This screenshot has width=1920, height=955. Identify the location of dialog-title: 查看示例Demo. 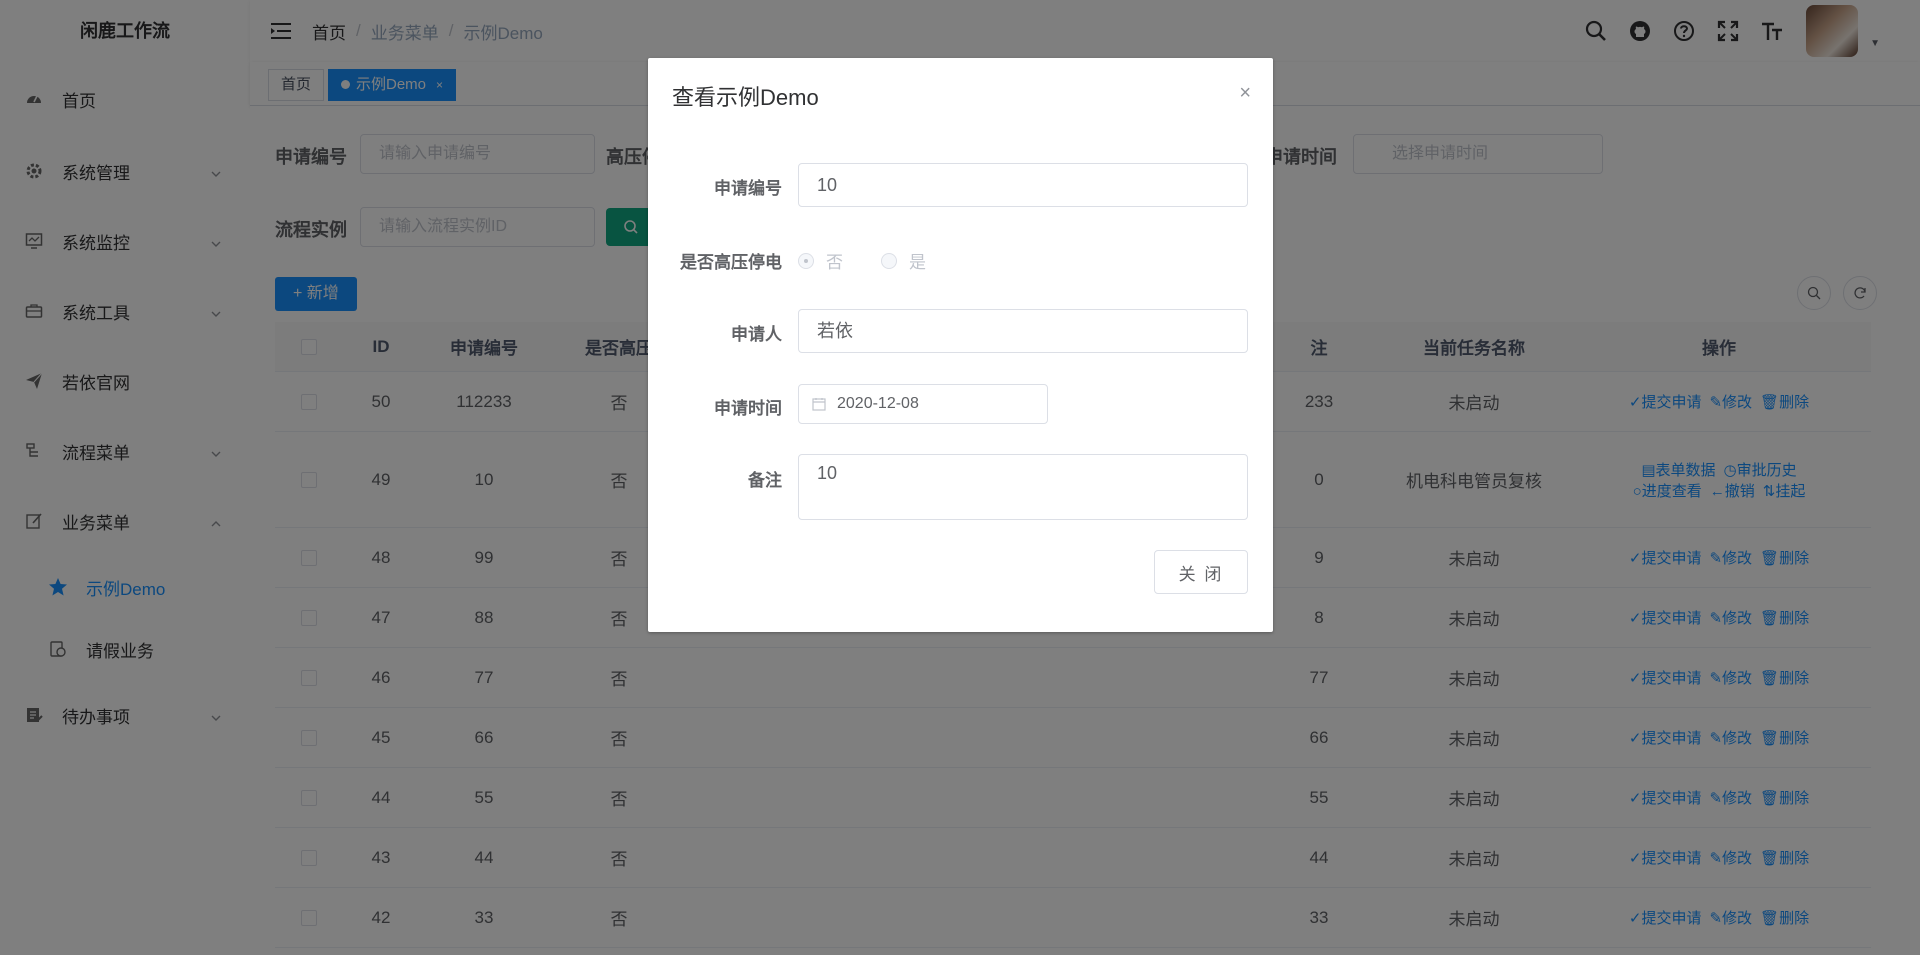
(745, 97).